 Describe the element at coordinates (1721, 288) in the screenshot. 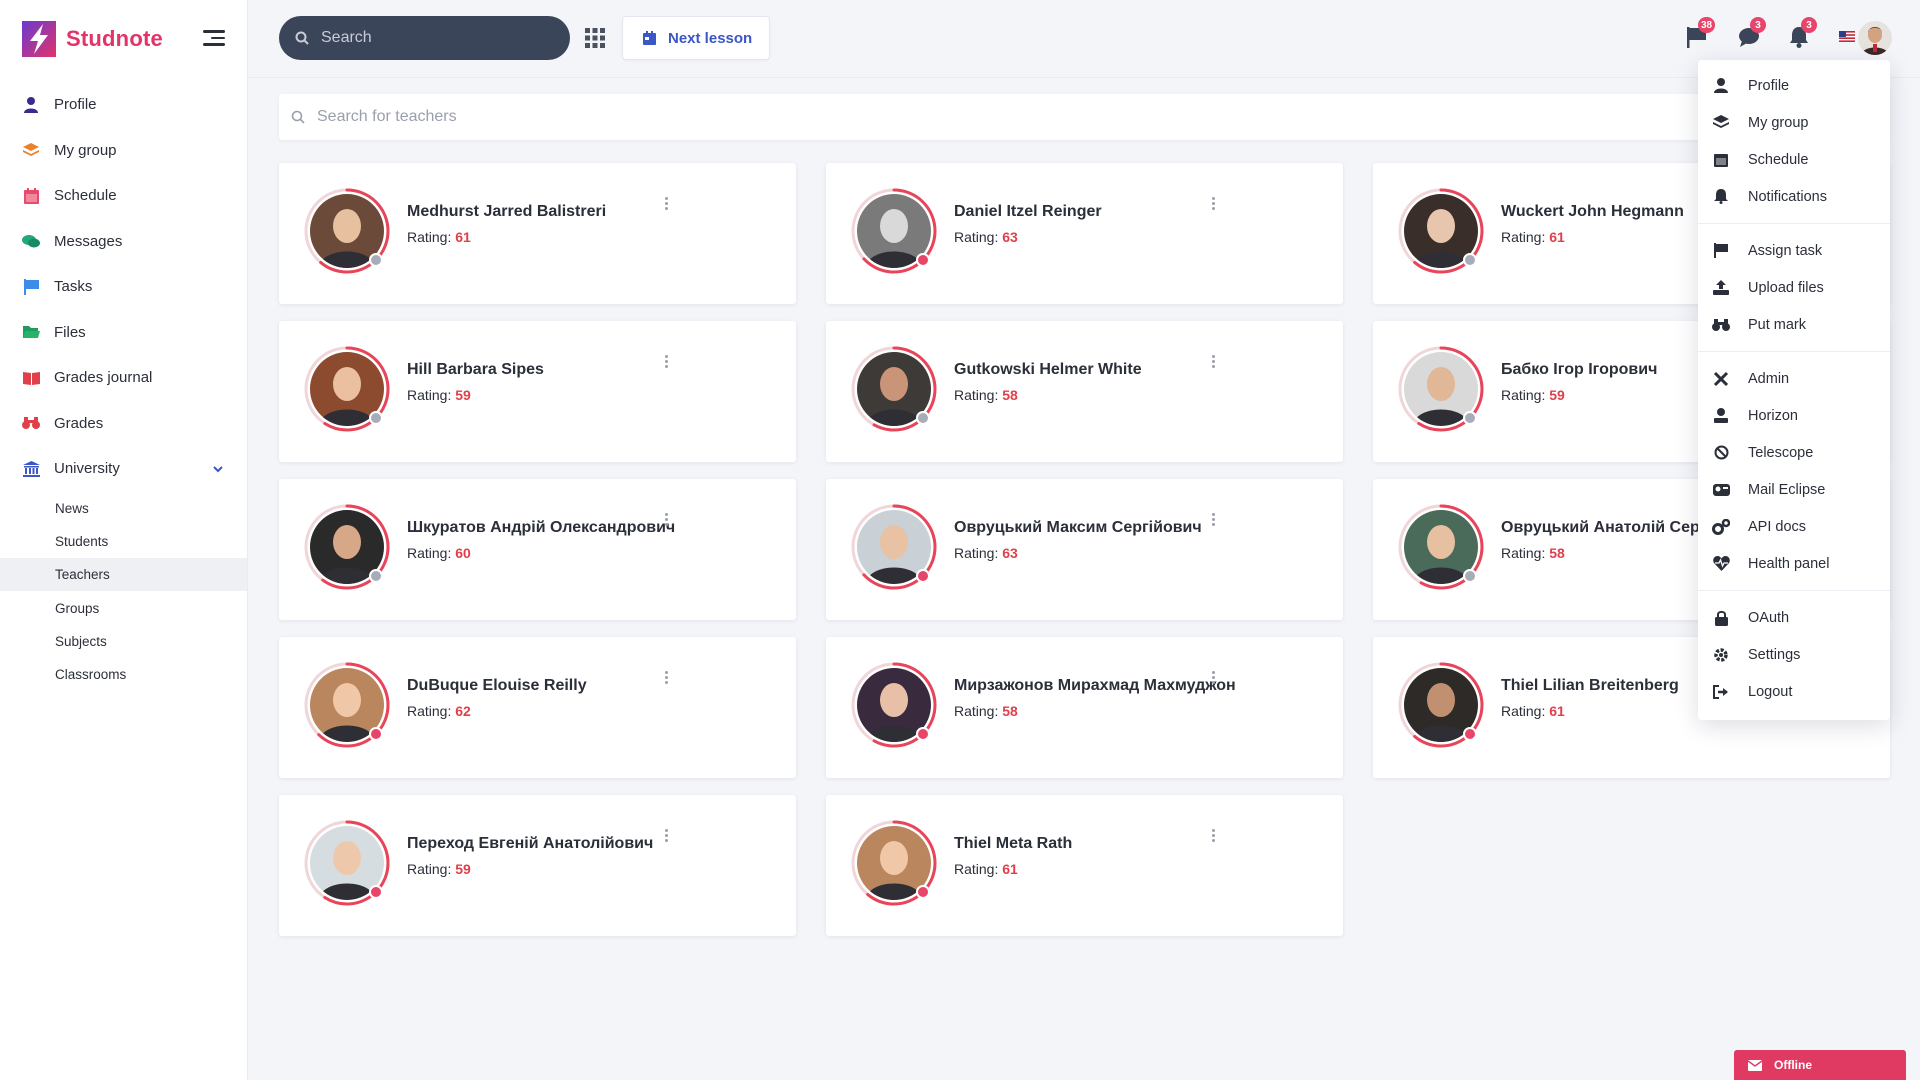

I see `upload-icon` at that location.